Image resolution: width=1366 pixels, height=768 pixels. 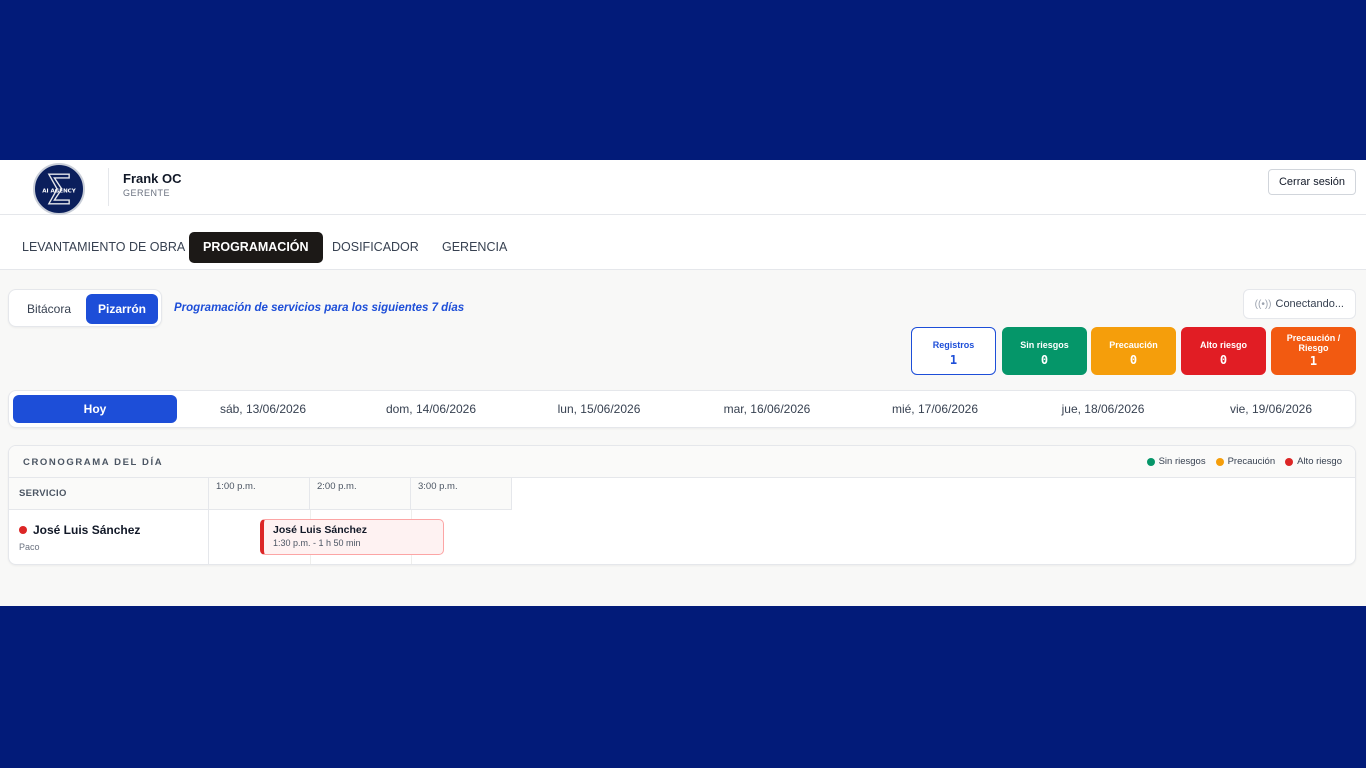 I want to click on logout-button: Cerrar sesión, so click(x=1311, y=182).